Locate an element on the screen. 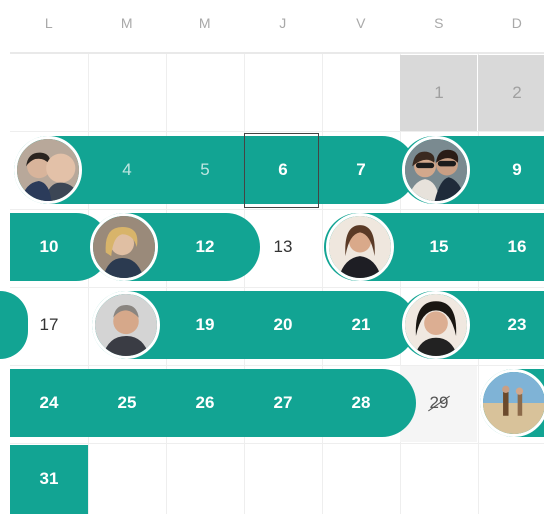 The image size is (544, 514). guest-avatar-man is located at coordinates (126, 325).